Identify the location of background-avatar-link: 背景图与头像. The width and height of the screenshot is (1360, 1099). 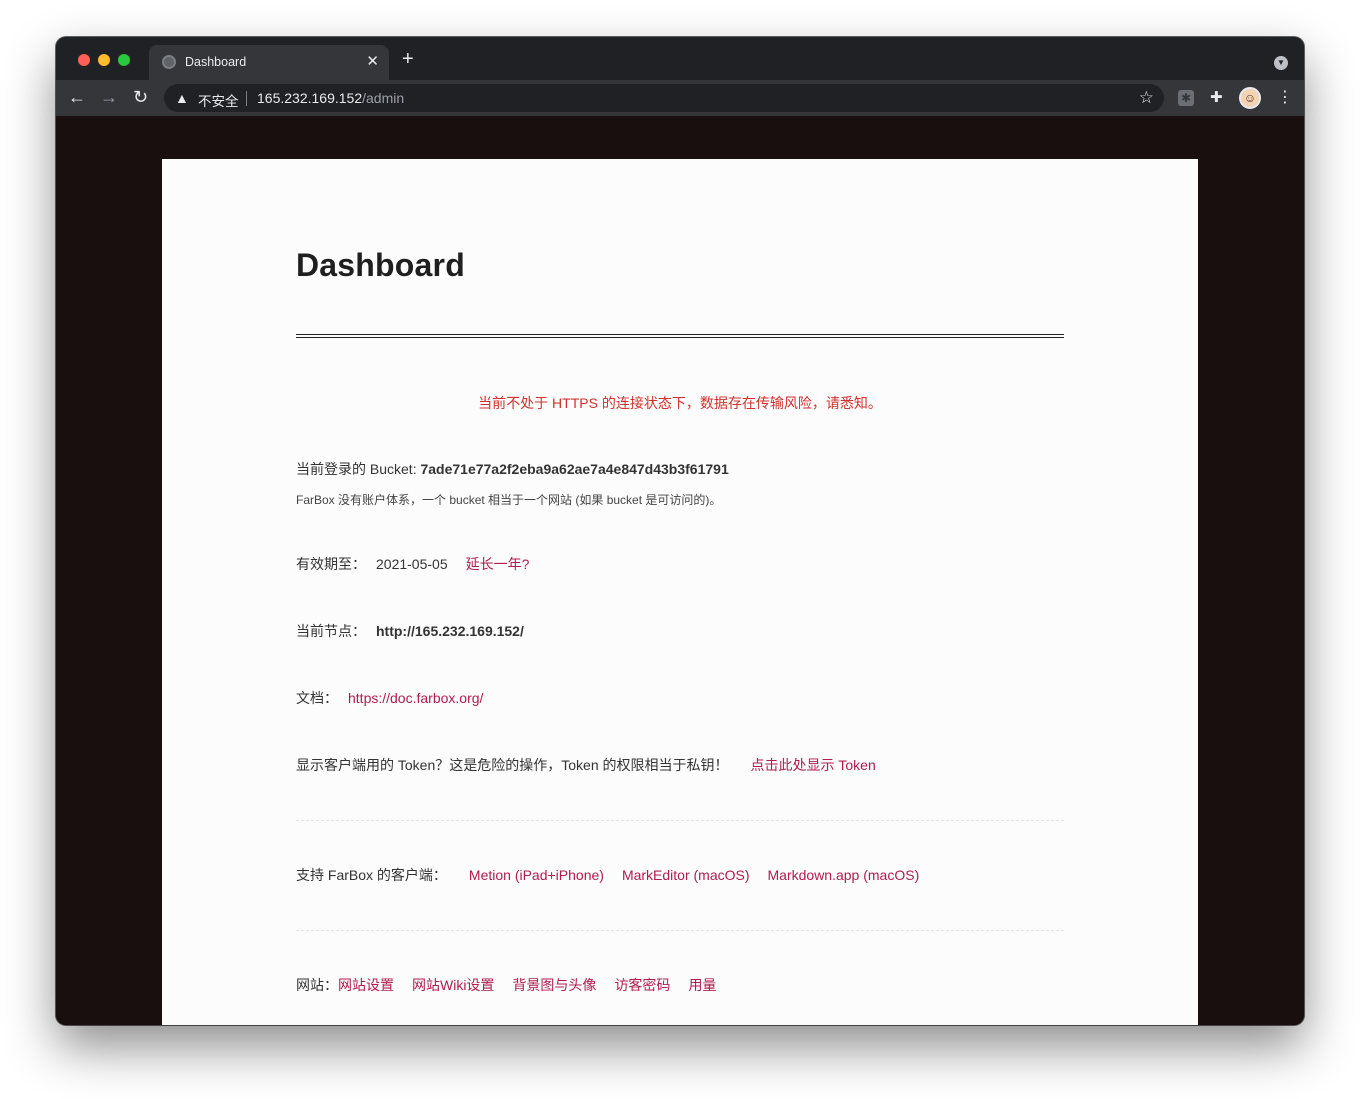
(554, 985).